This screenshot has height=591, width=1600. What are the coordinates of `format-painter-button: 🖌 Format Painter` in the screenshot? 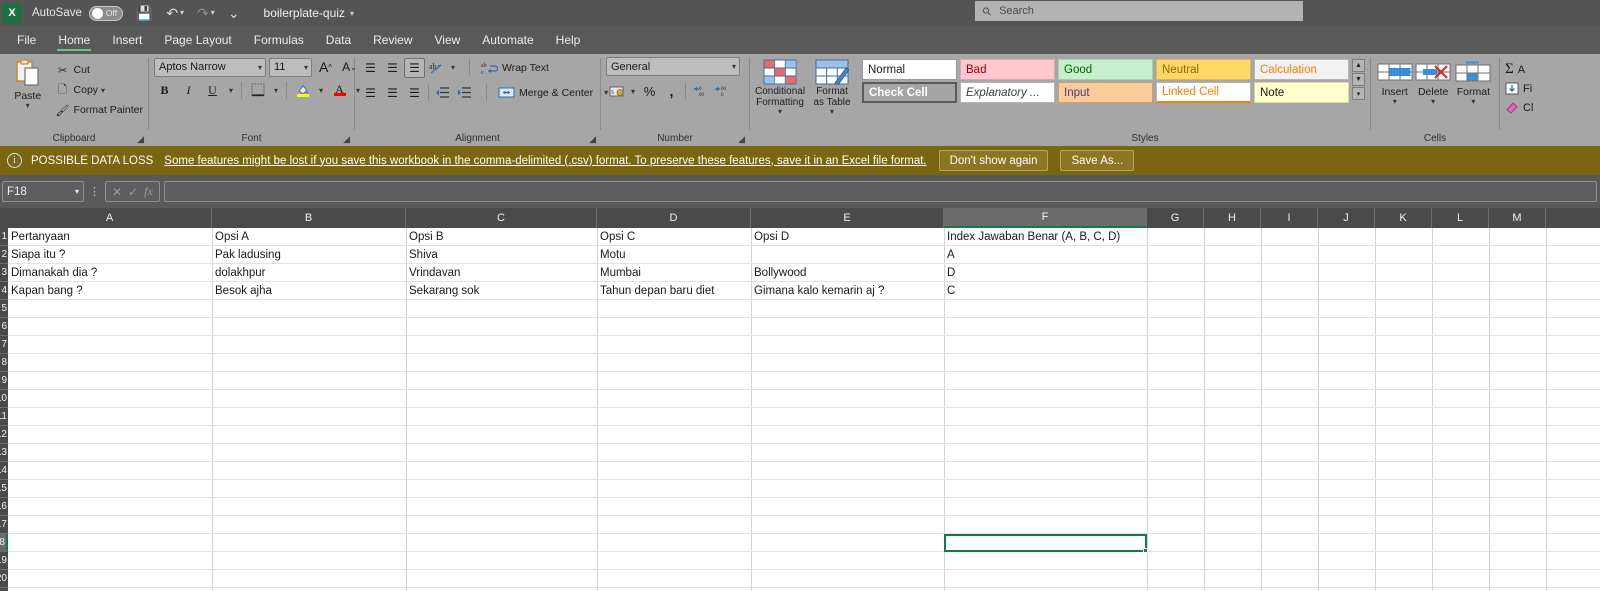 It's located at (99, 110).